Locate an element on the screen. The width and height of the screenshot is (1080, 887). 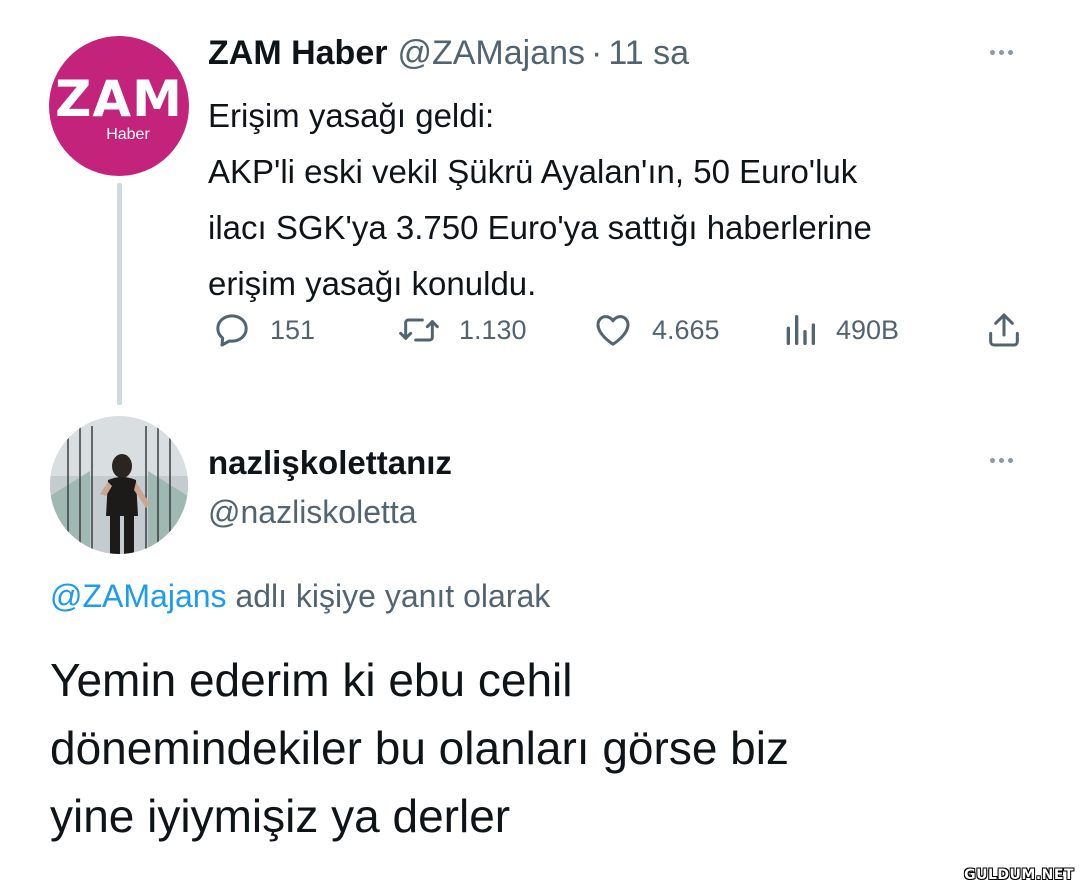
reply-count: 151 is located at coordinates (293, 329).